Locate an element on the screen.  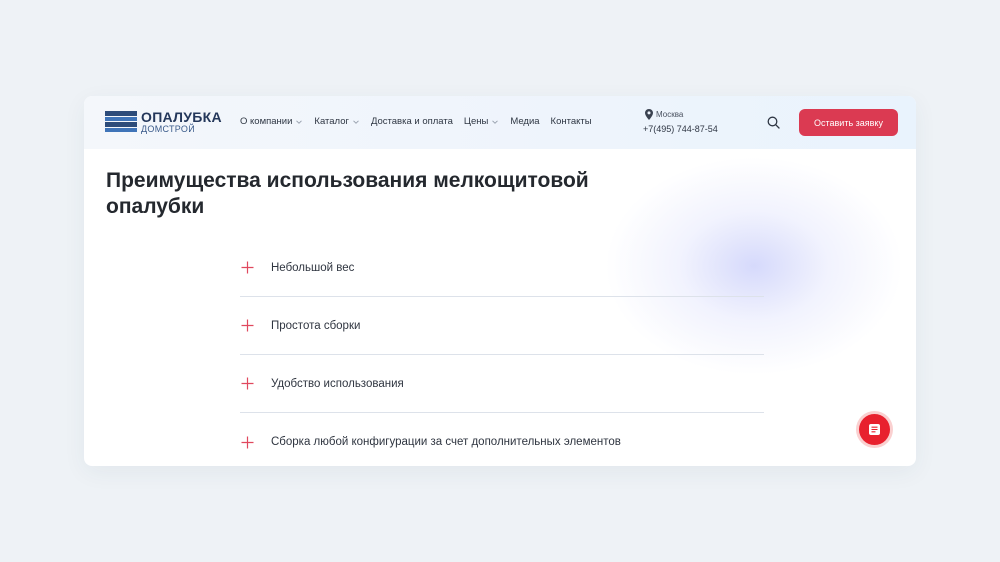
logo-icon is located at coordinates (121, 121).